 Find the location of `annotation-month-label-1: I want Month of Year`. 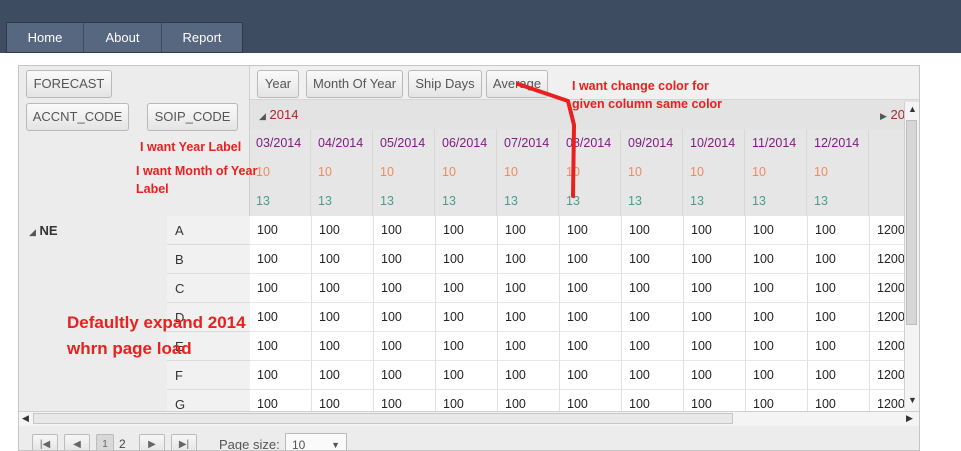

annotation-month-label-1: I want Month of Year is located at coordinates (197, 171).